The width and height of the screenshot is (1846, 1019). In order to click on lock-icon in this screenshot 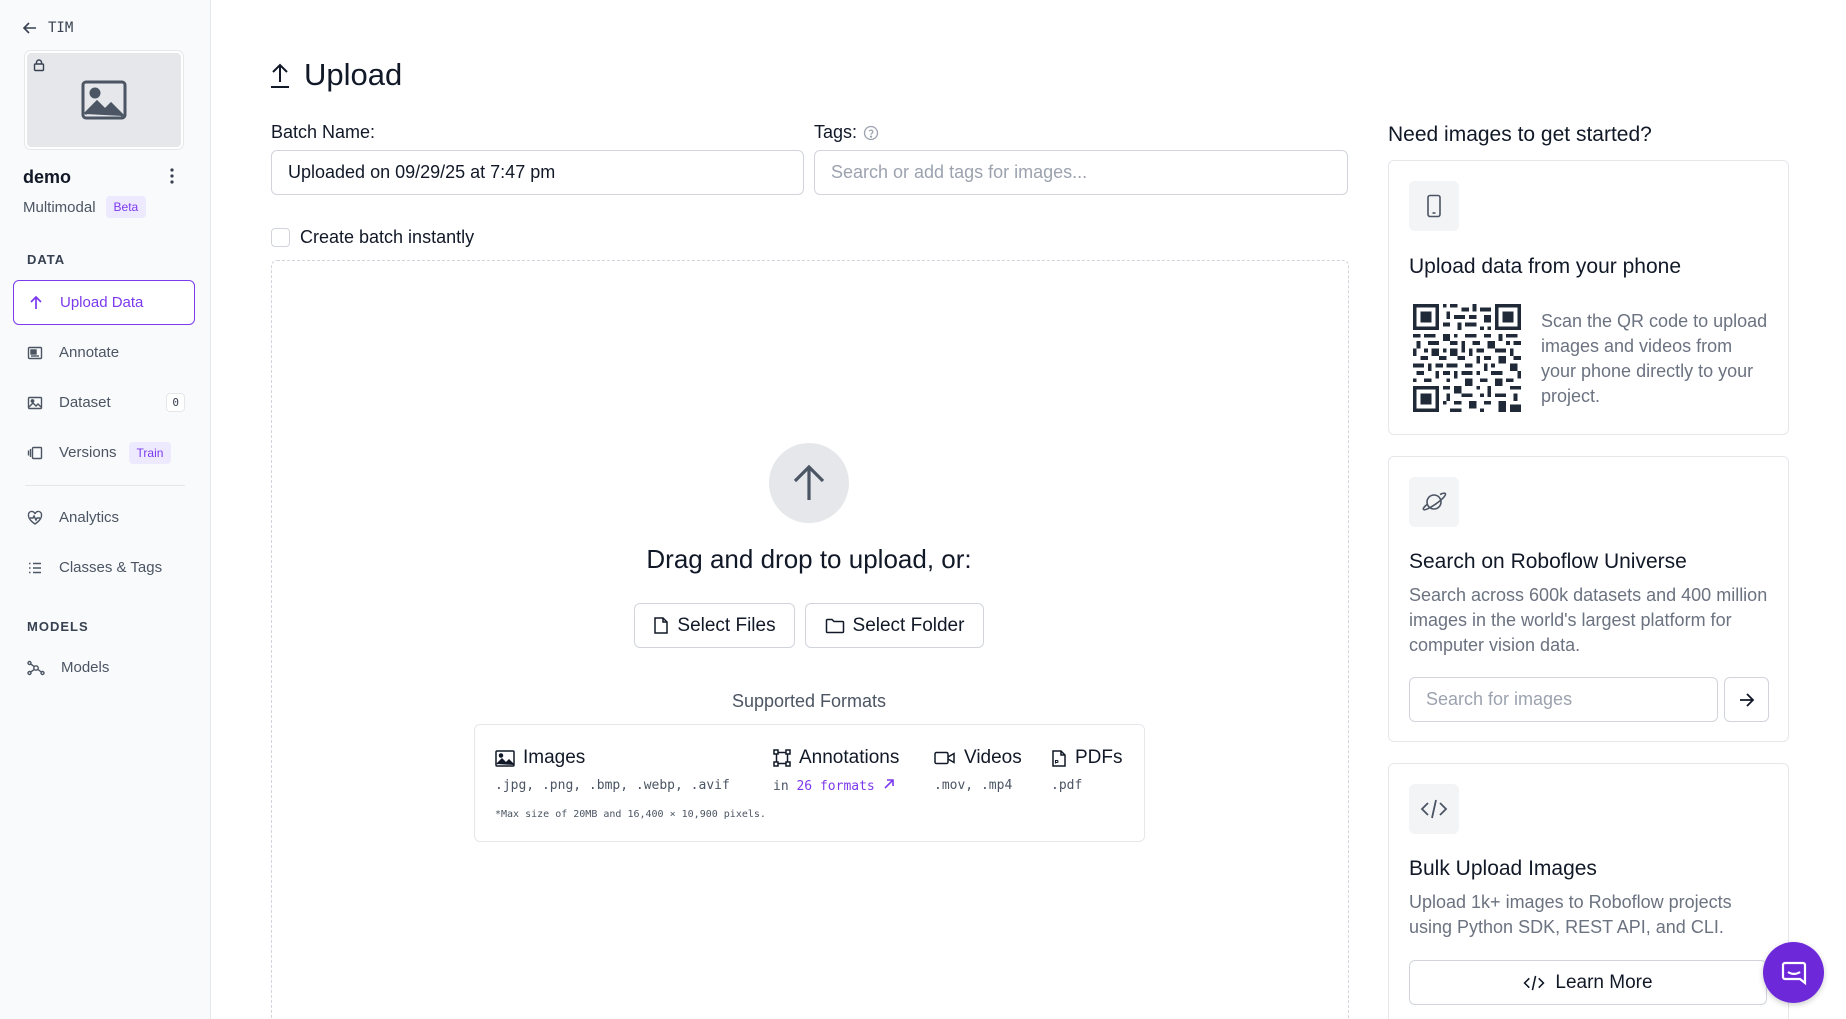, I will do `click(39, 65)`.